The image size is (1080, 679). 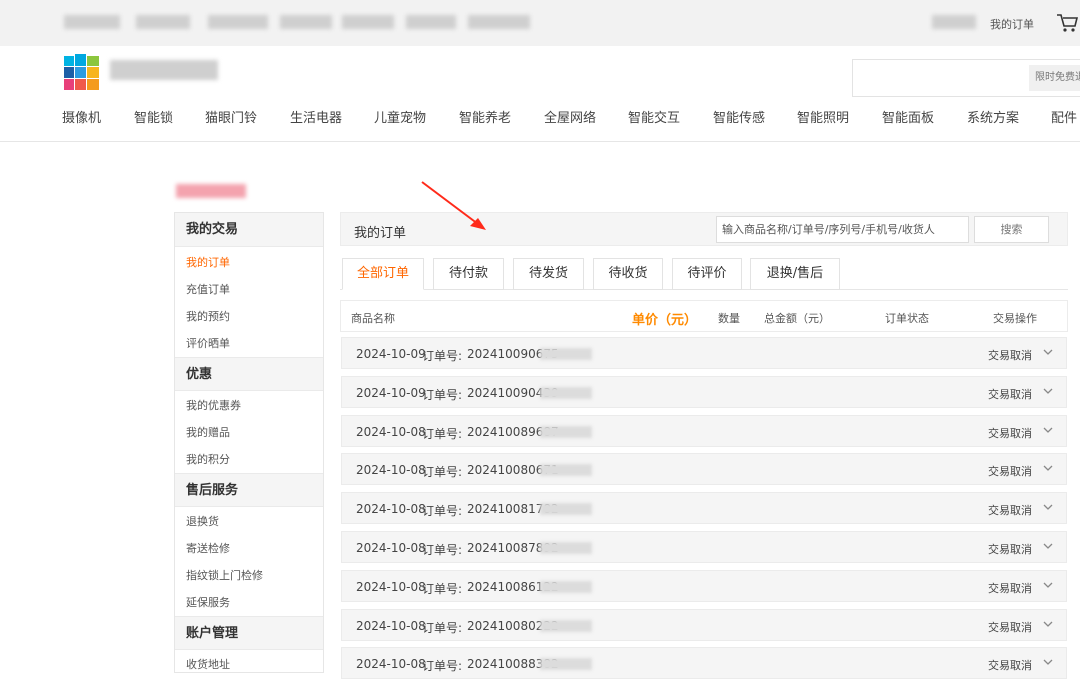 What do you see at coordinates (1054, 78) in the screenshot?
I see `search-hint-tag: 限时免费退` at bounding box center [1054, 78].